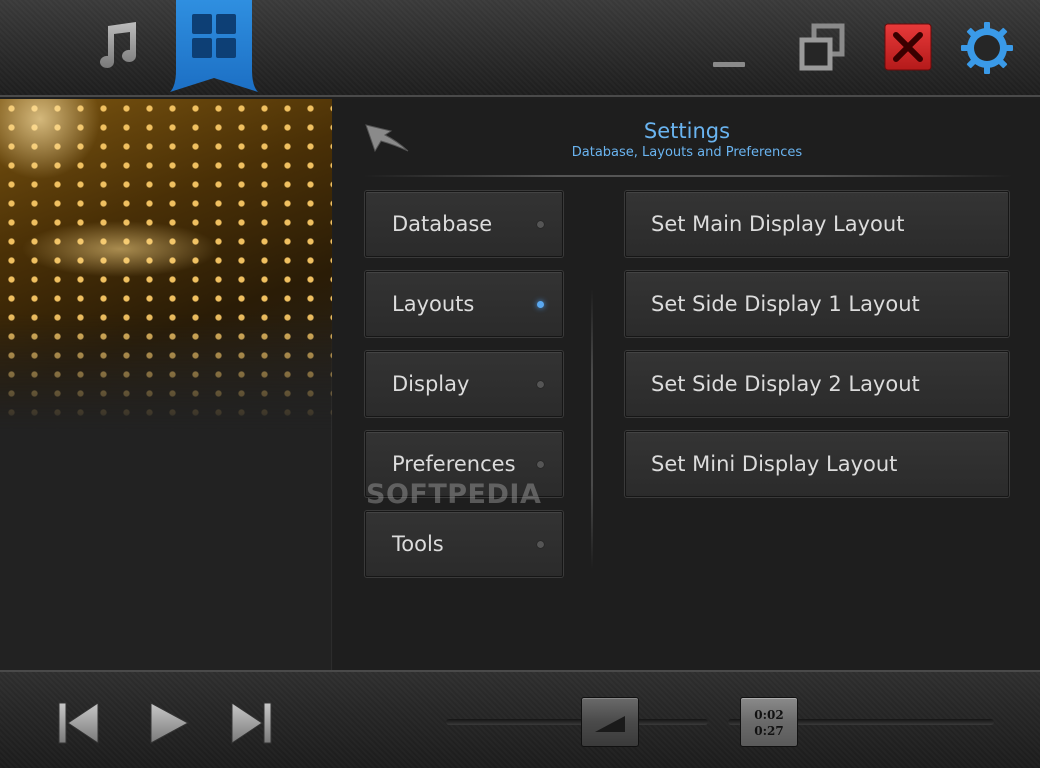 This screenshot has height=768, width=1040. I want to click on layout-grid-icon, so click(214, 46).